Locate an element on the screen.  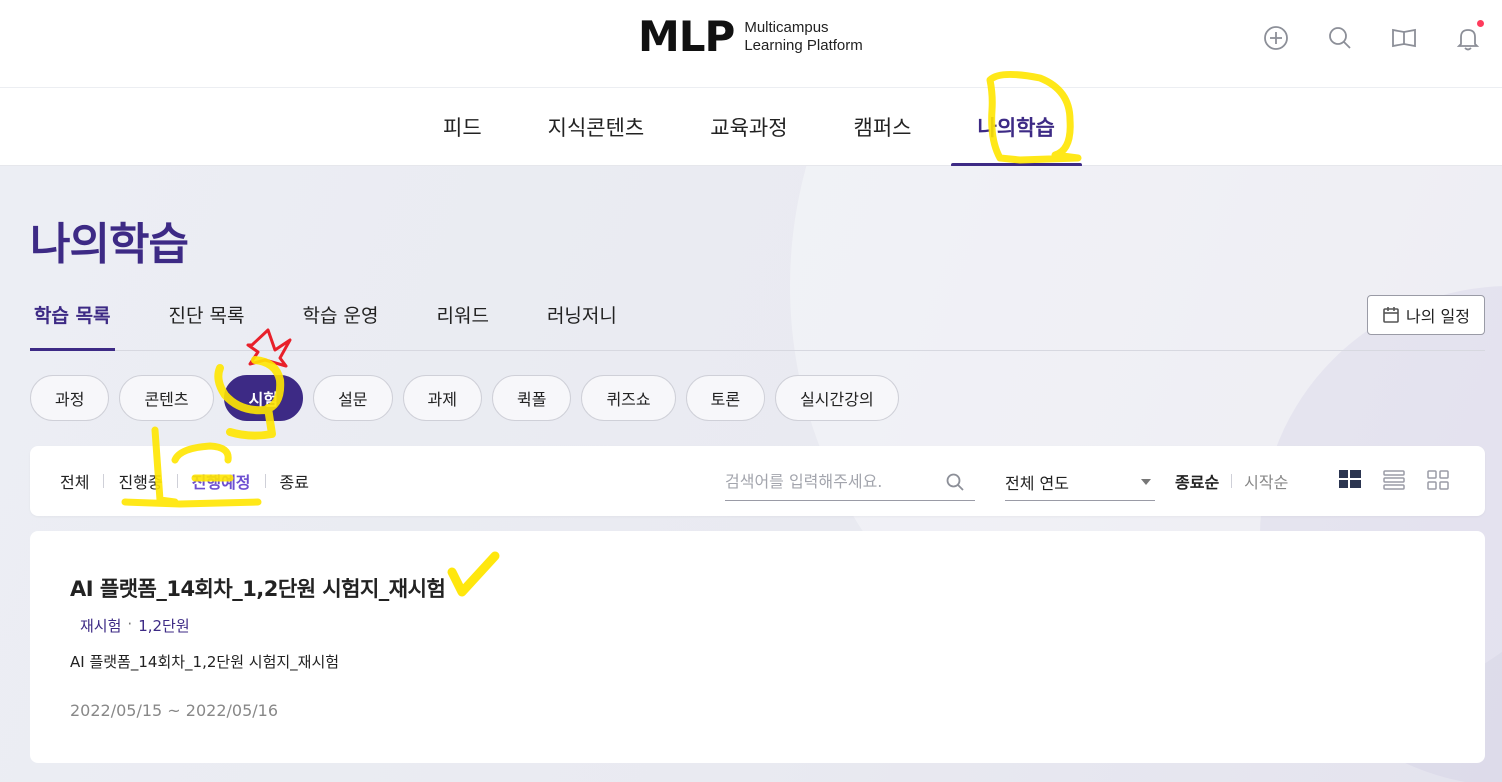
logo-line-2: Learning Platform is located at coordinates (803, 45).